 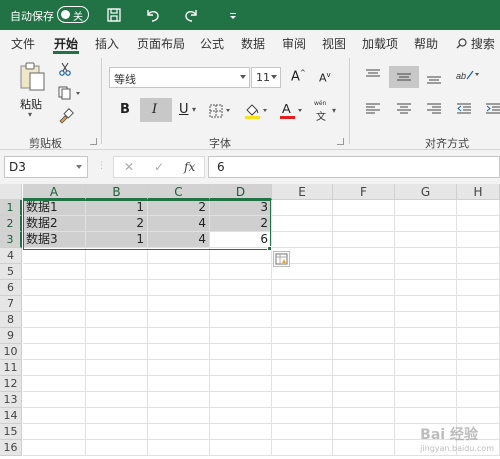 I want to click on cell-g11, so click(x=426, y=368).